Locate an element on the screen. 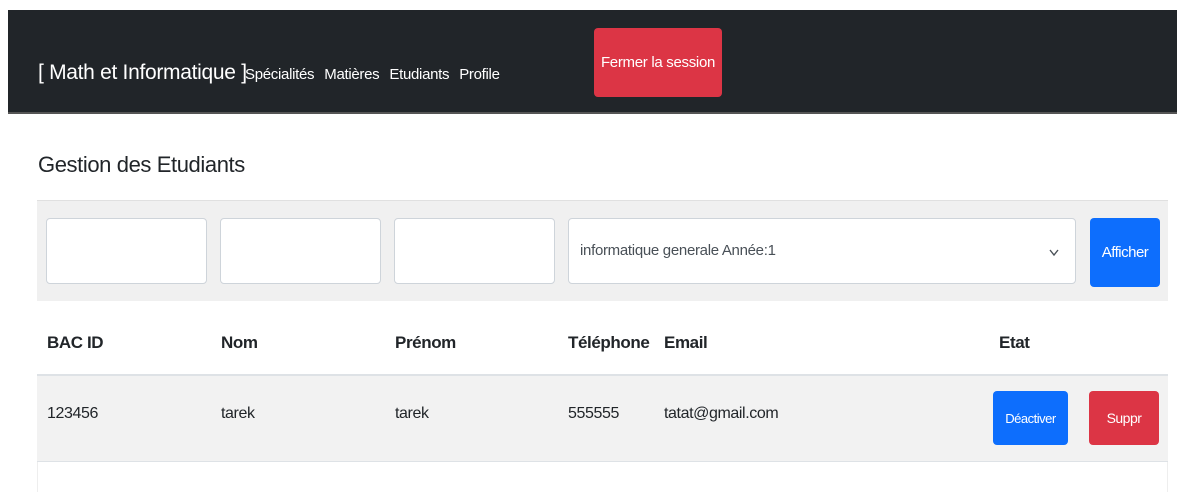  cell-prenom: tarek is located at coordinates (412, 413).